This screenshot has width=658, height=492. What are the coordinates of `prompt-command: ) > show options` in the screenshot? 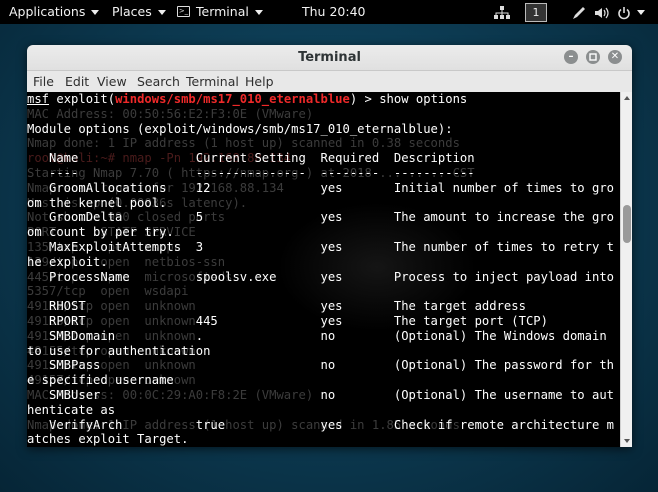 It's located at (408, 99).